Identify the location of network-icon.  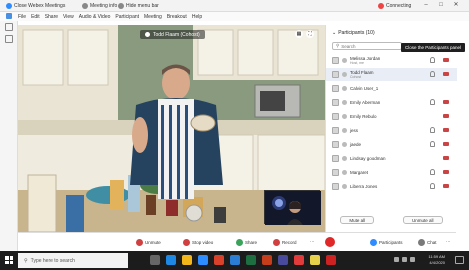
(396, 259).